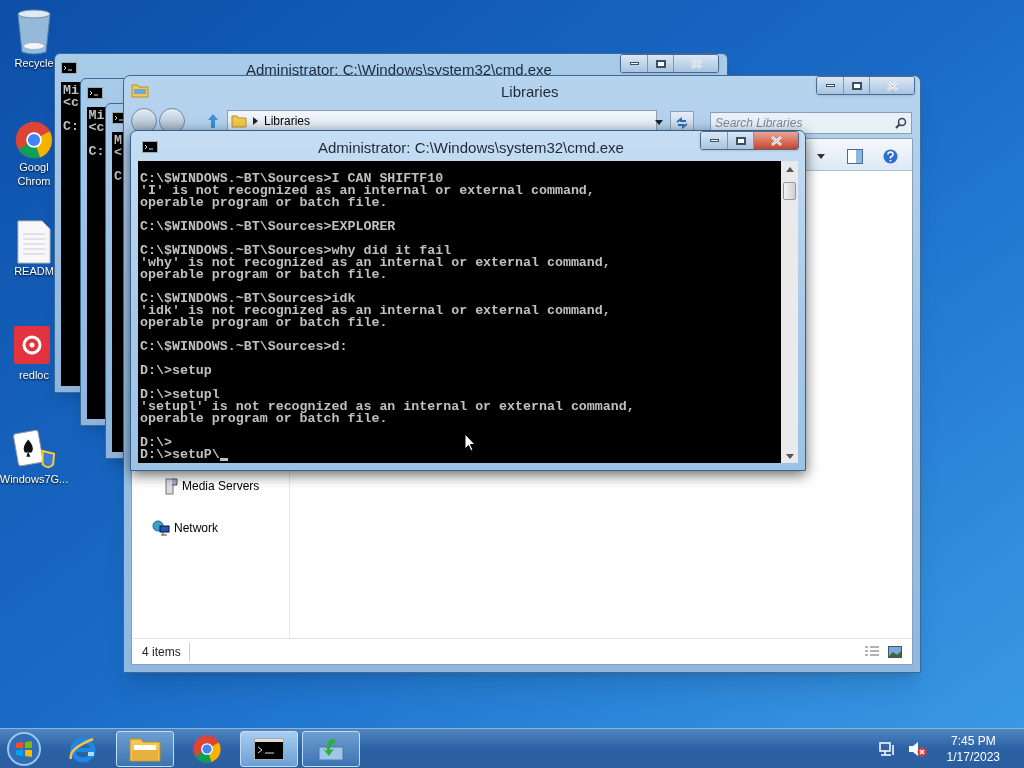  Describe the element at coordinates (34, 271) in the screenshot. I see `desktop-icon-label: READM` at that location.